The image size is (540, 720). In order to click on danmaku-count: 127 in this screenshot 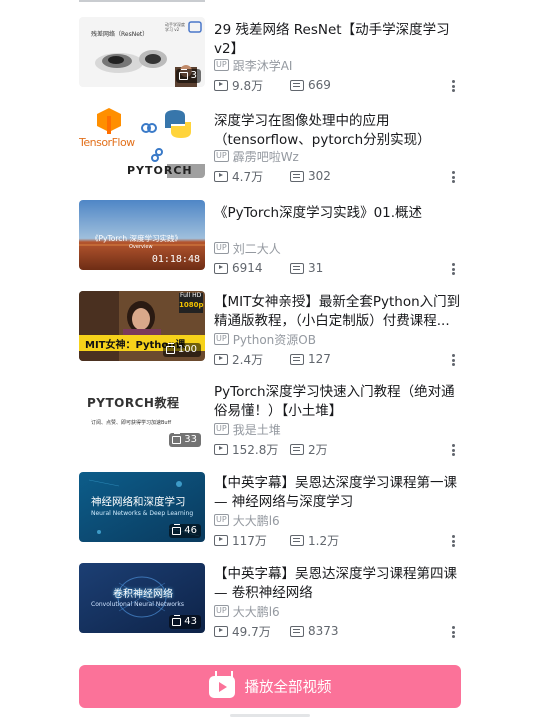, I will do `click(310, 359)`.